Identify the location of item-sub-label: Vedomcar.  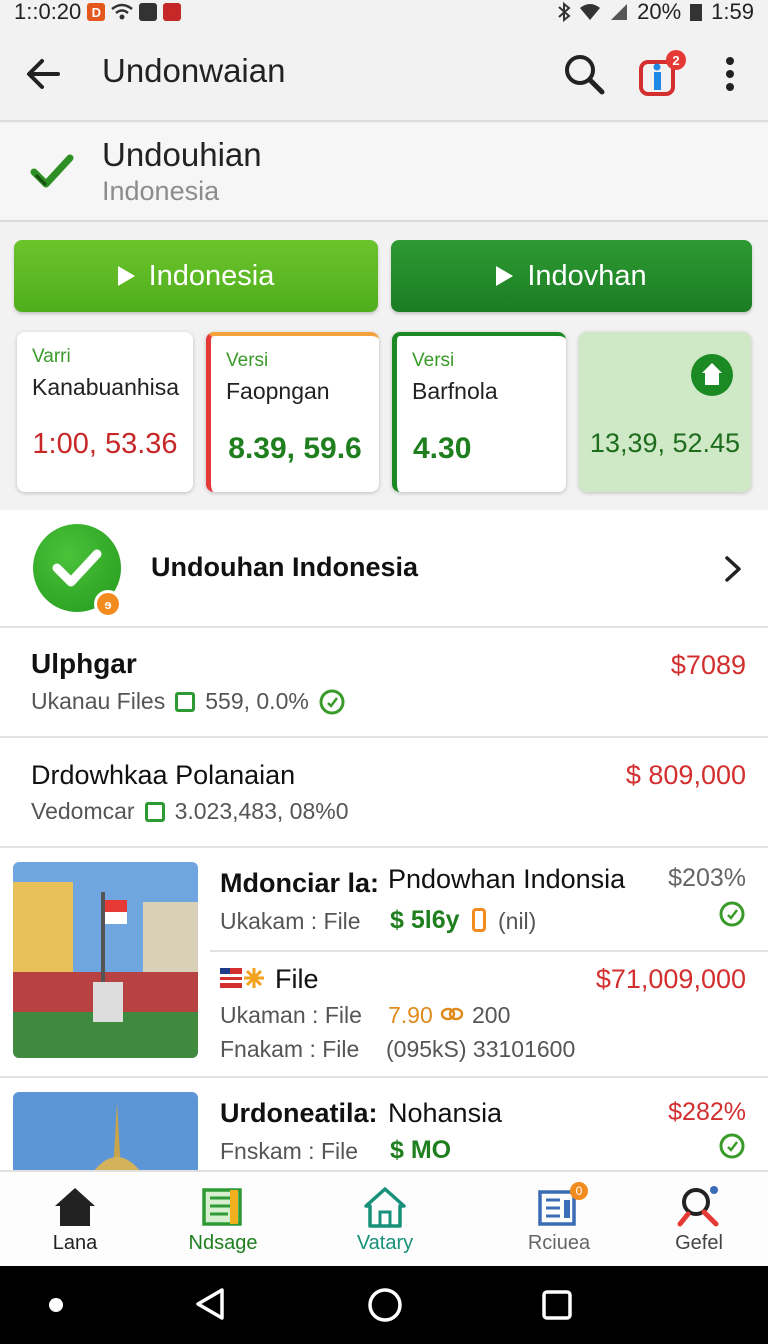
(83, 811).